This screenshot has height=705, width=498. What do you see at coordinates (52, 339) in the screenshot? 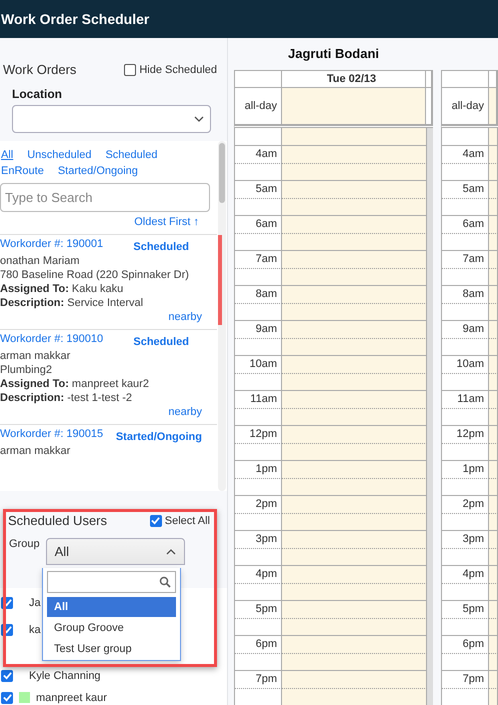
I see `work-order-link: Workorder #: 190010` at bounding box center [52, 339].